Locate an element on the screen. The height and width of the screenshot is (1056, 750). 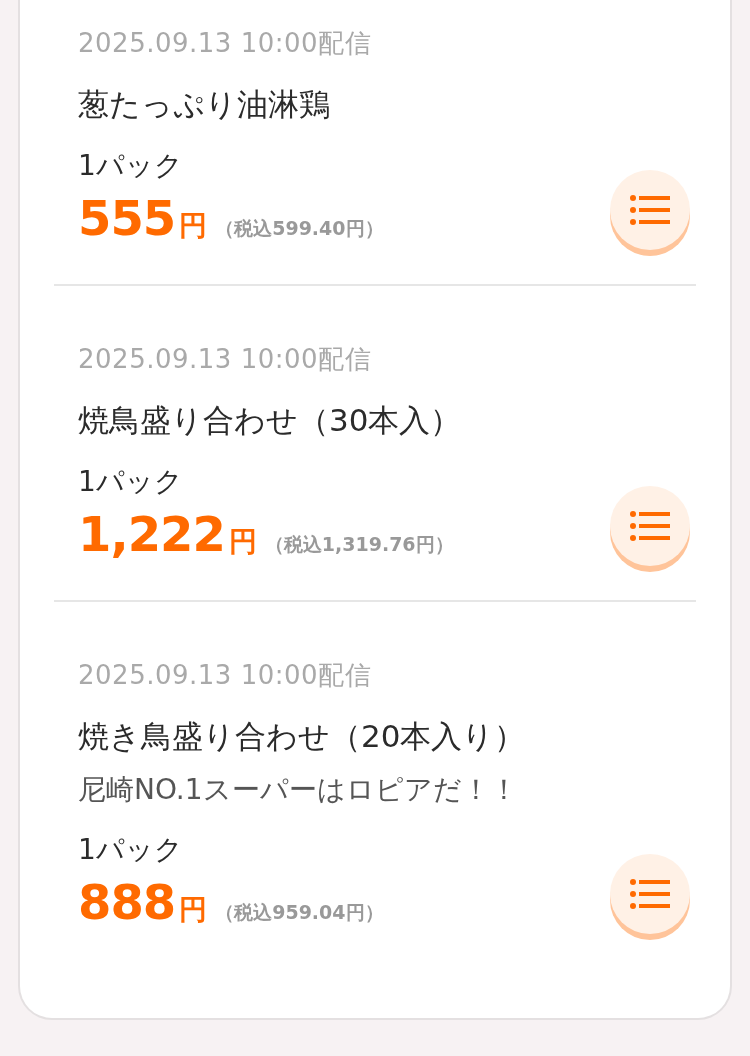
tax-included-price: （税込959.04円） is located at coordinates (299, 912).